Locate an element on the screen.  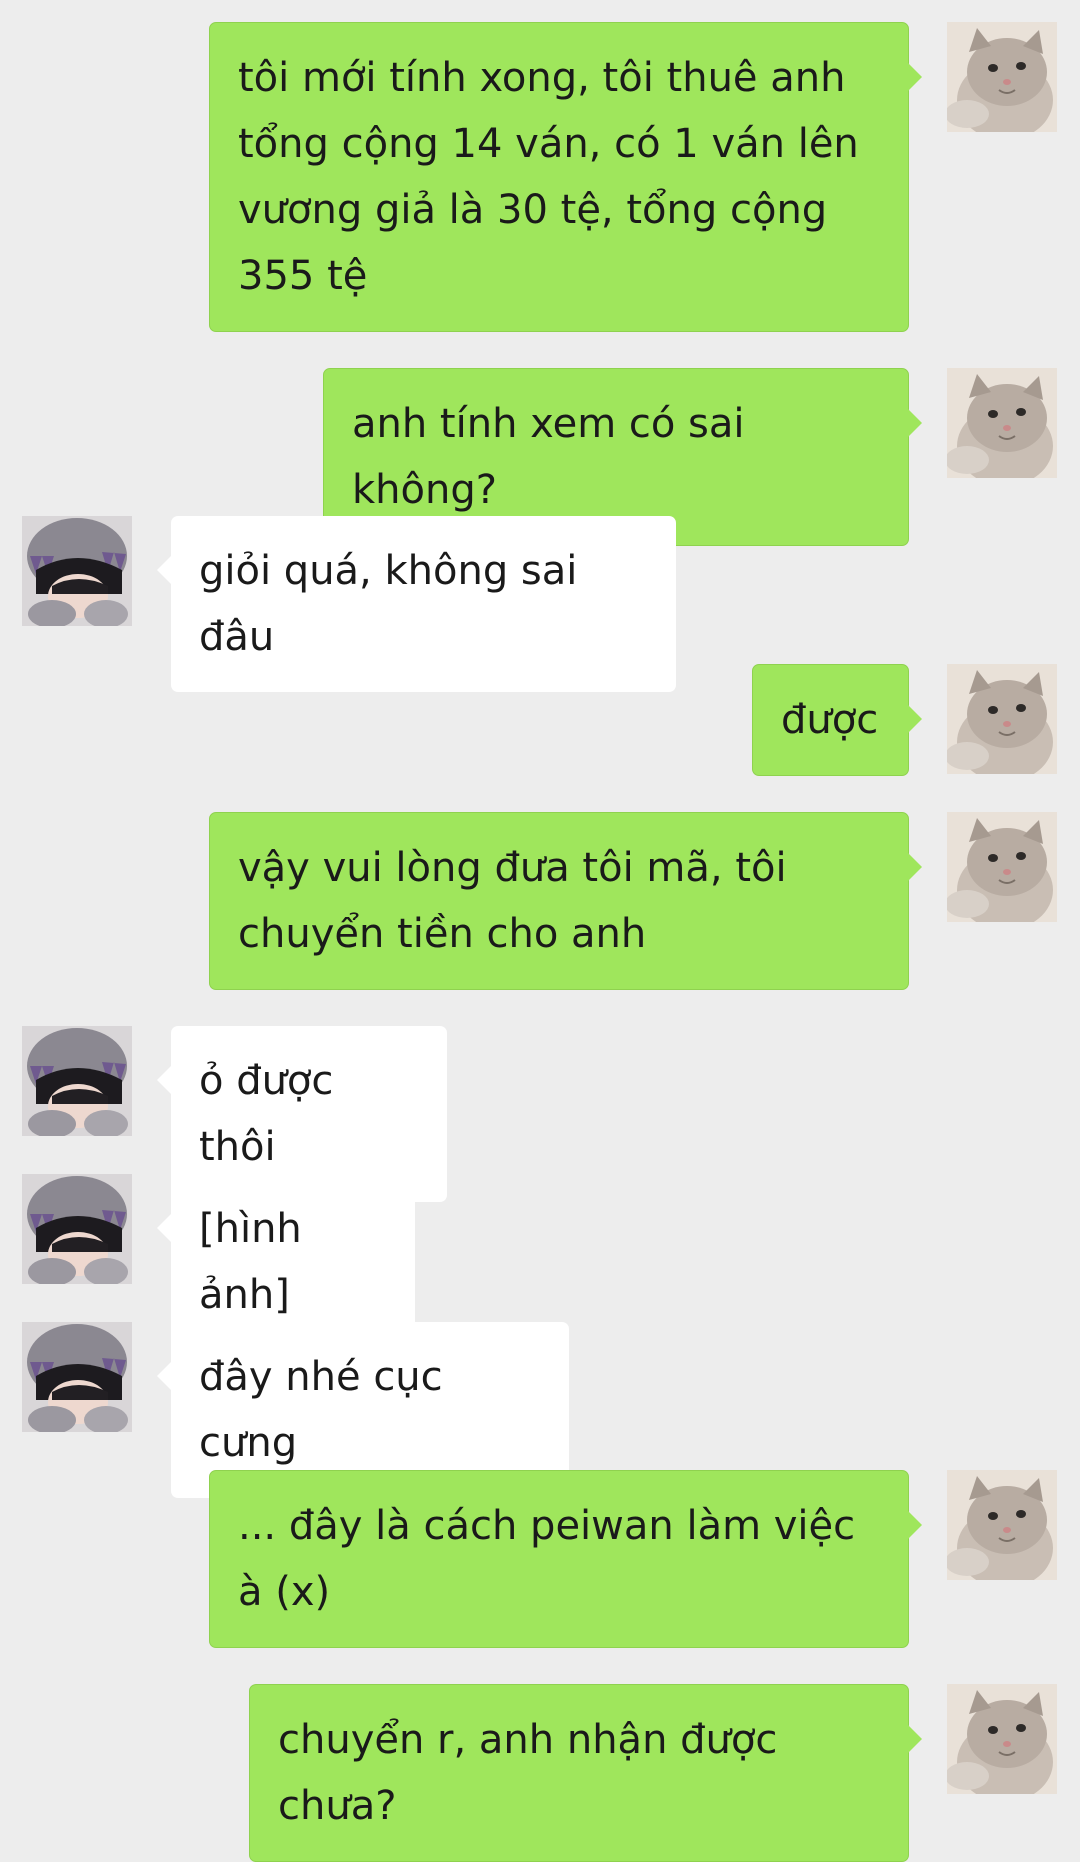
message-bubble-outgoing: chuyển r, anh nhận được chưa? is located at coordinates (585, 1773).